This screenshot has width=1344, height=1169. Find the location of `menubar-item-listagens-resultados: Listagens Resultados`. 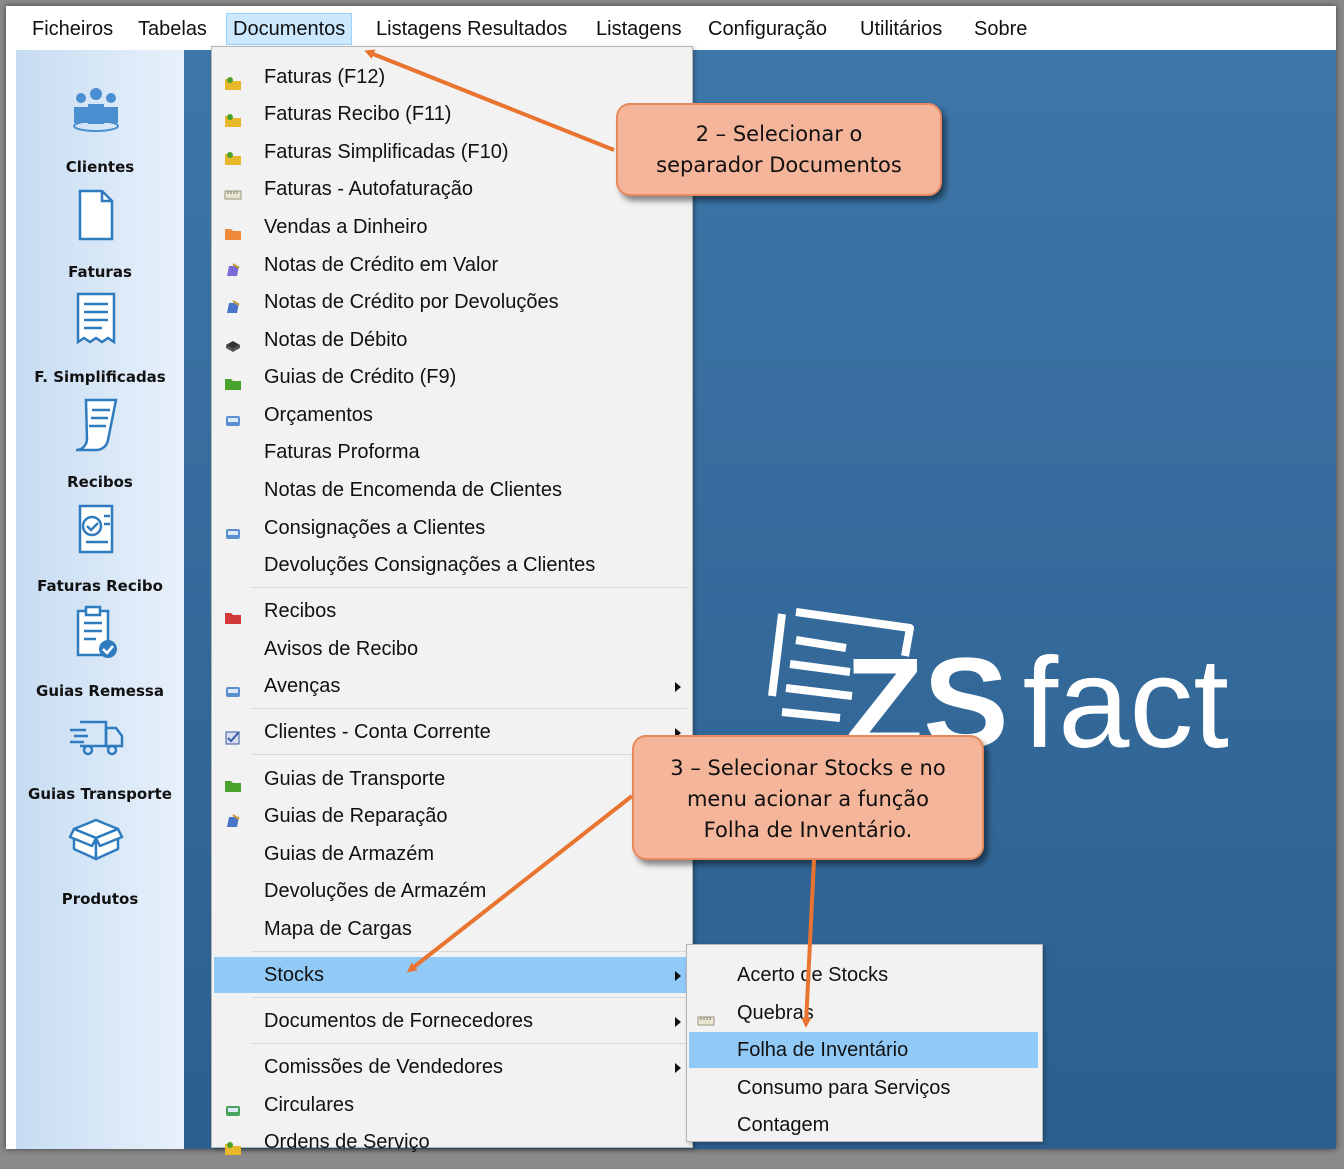

menubar-item-listagens-resultados: Listagens Resultados is located at coordinates (471, 29).